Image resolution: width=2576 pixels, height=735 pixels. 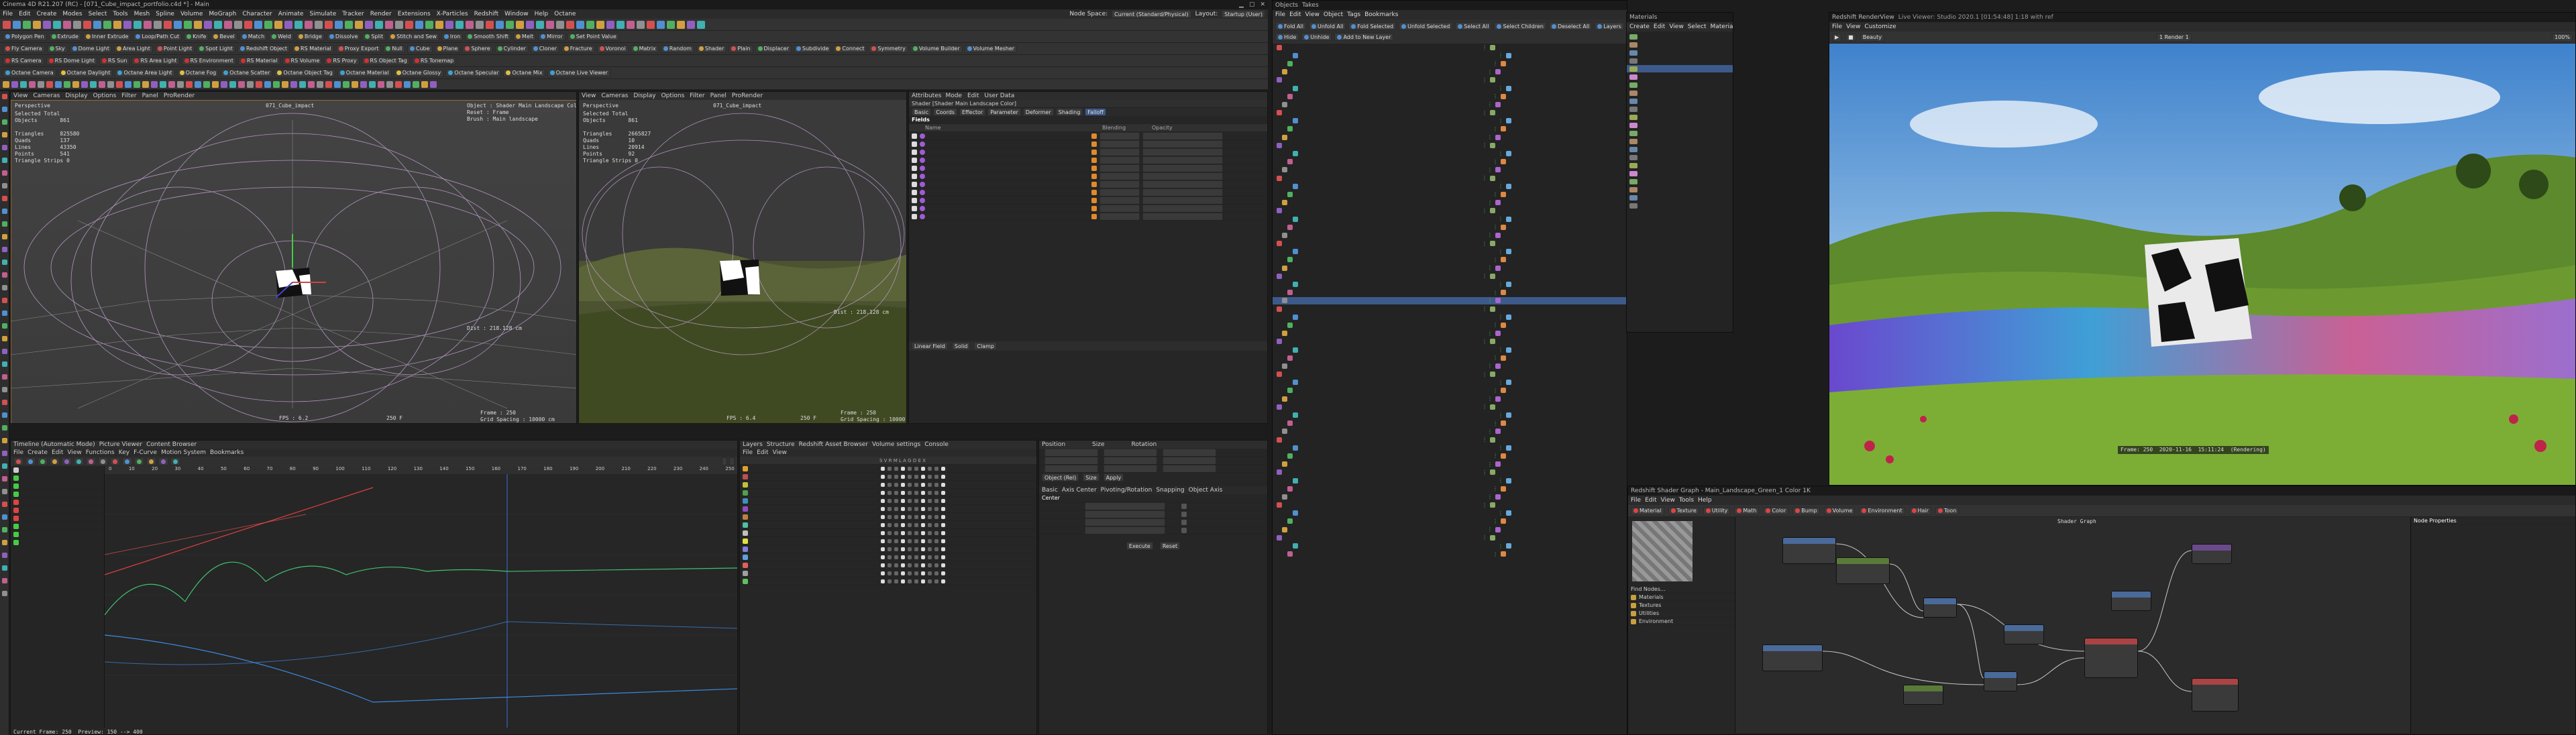 I want to click on materials-menu-item-0: Create, so click(x=1639, y=26).